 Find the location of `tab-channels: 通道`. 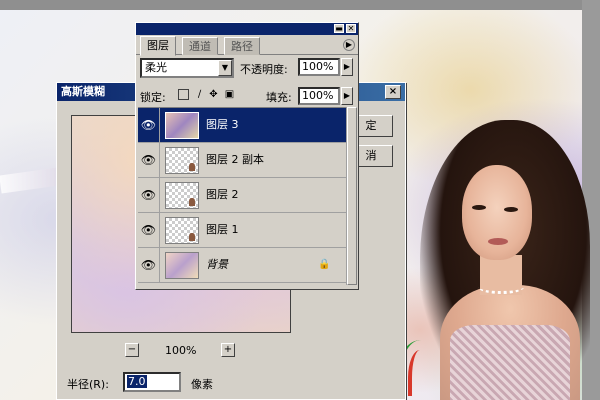

tab-channels: 通道 is located at coordinates (200, 46).